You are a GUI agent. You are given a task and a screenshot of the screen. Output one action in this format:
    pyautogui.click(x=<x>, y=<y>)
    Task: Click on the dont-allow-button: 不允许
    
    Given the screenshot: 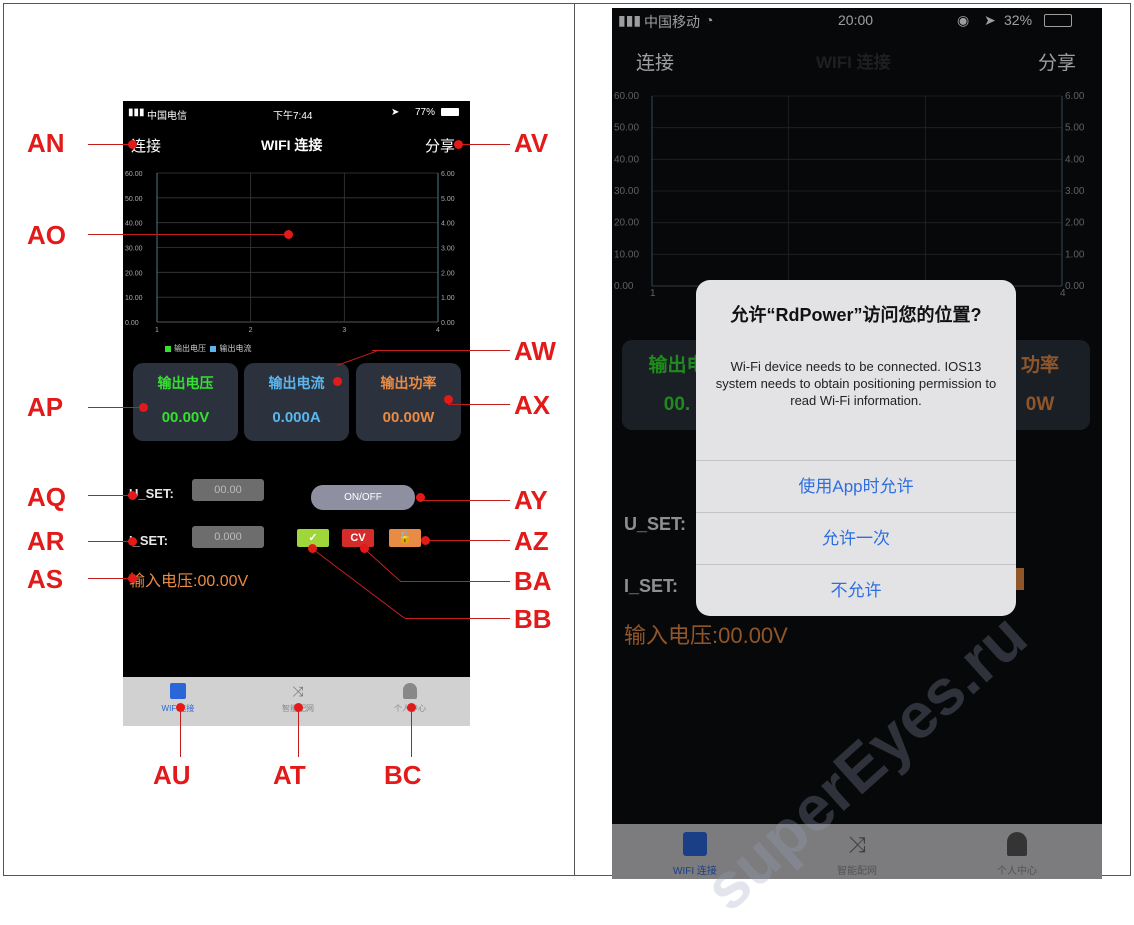 What is the action you would take?
    pyautogui.click(x=856, y=590)
    